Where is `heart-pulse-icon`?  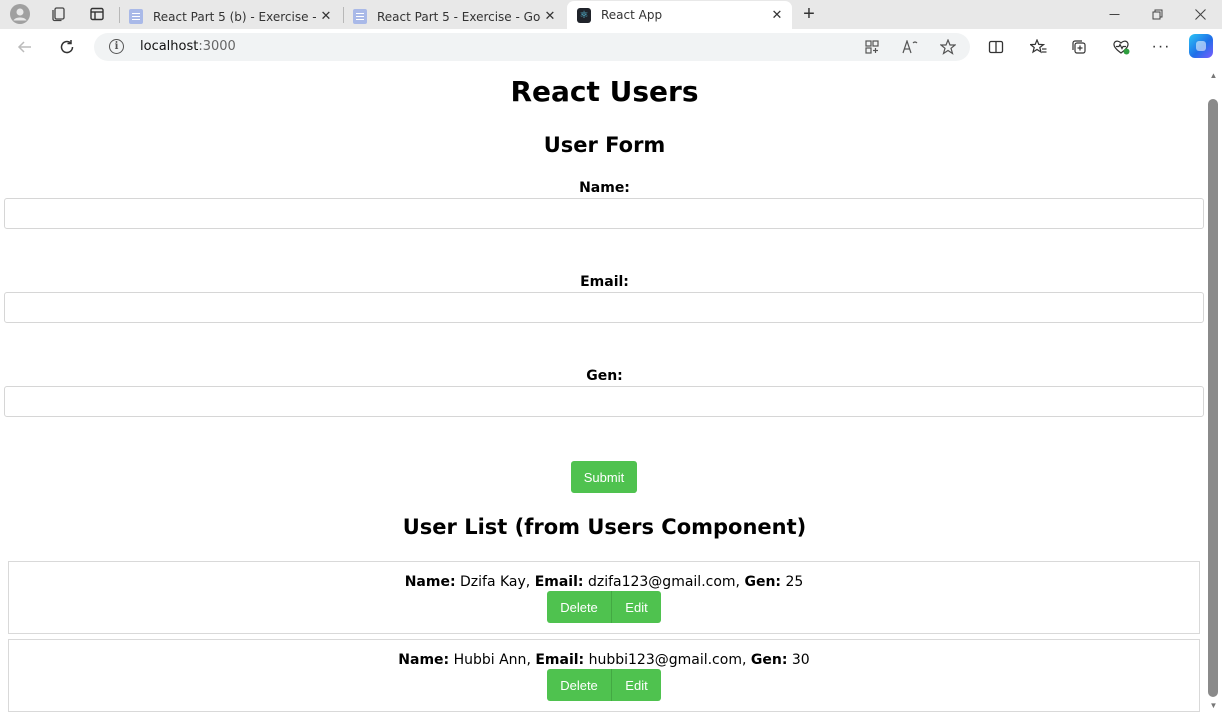
heart-pulse-icon is located at coordinates (1121, 47).